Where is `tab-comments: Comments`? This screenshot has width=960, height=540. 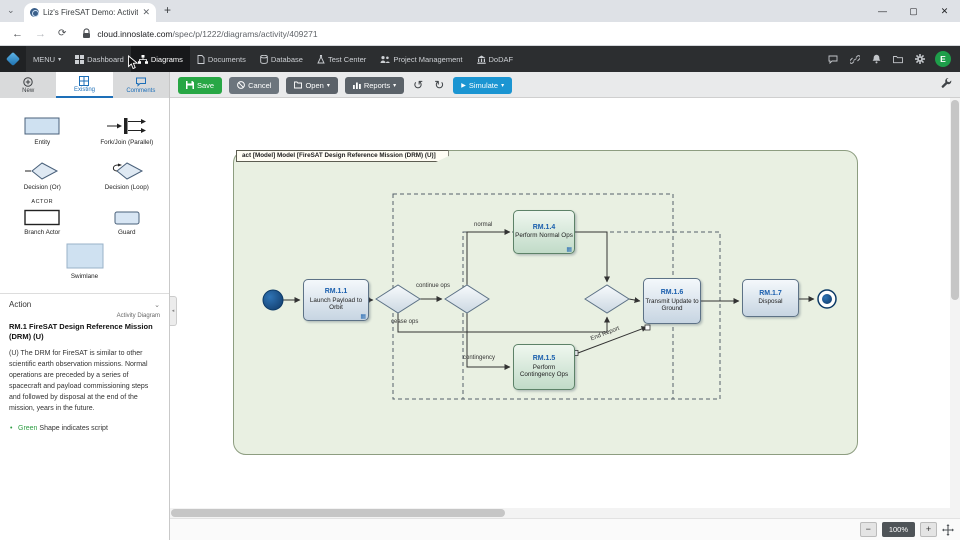 tab-comments: Comments is located at coordinates (141, 85).